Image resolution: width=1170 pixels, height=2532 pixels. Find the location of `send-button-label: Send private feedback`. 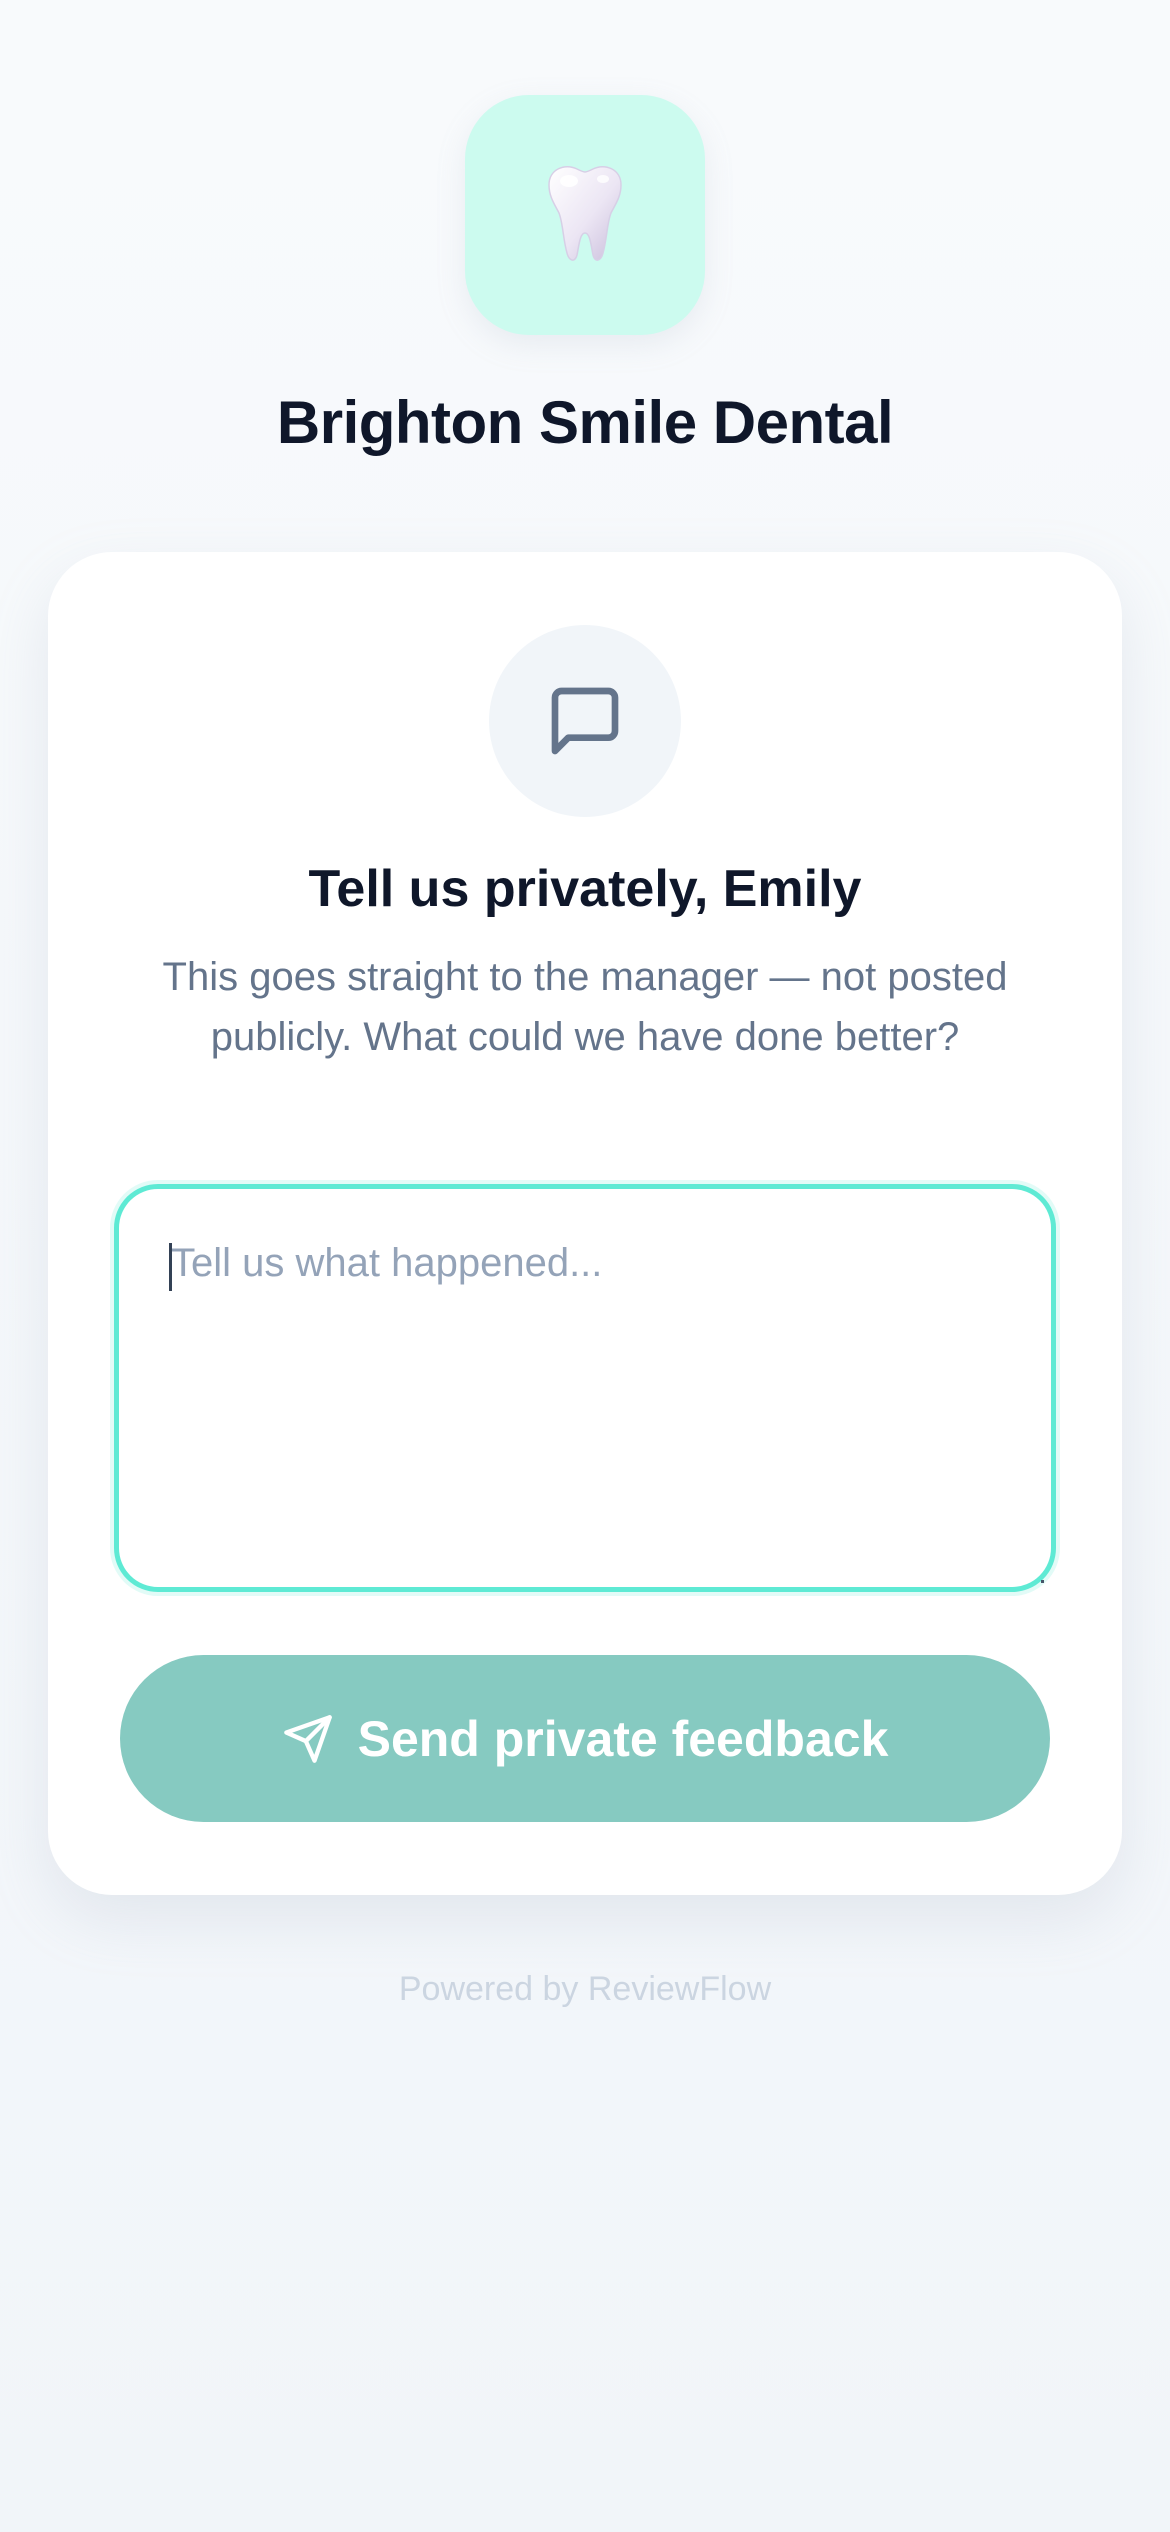

send-button-label: Send private feedback is located at coordinates (623, 1738).